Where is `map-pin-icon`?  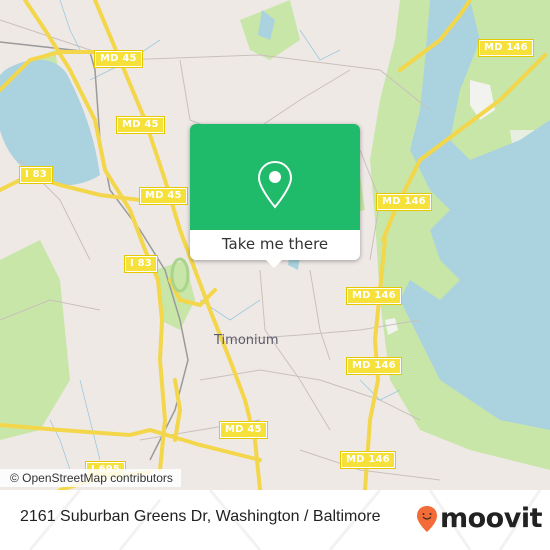 map-pin-icon is located at coordinates (275, 184).